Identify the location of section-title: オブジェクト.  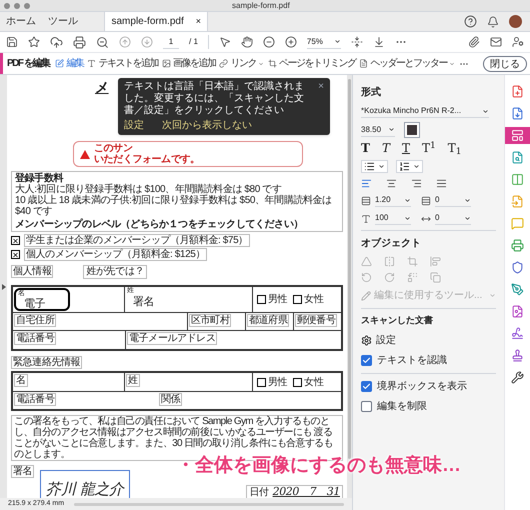
(391, 243).